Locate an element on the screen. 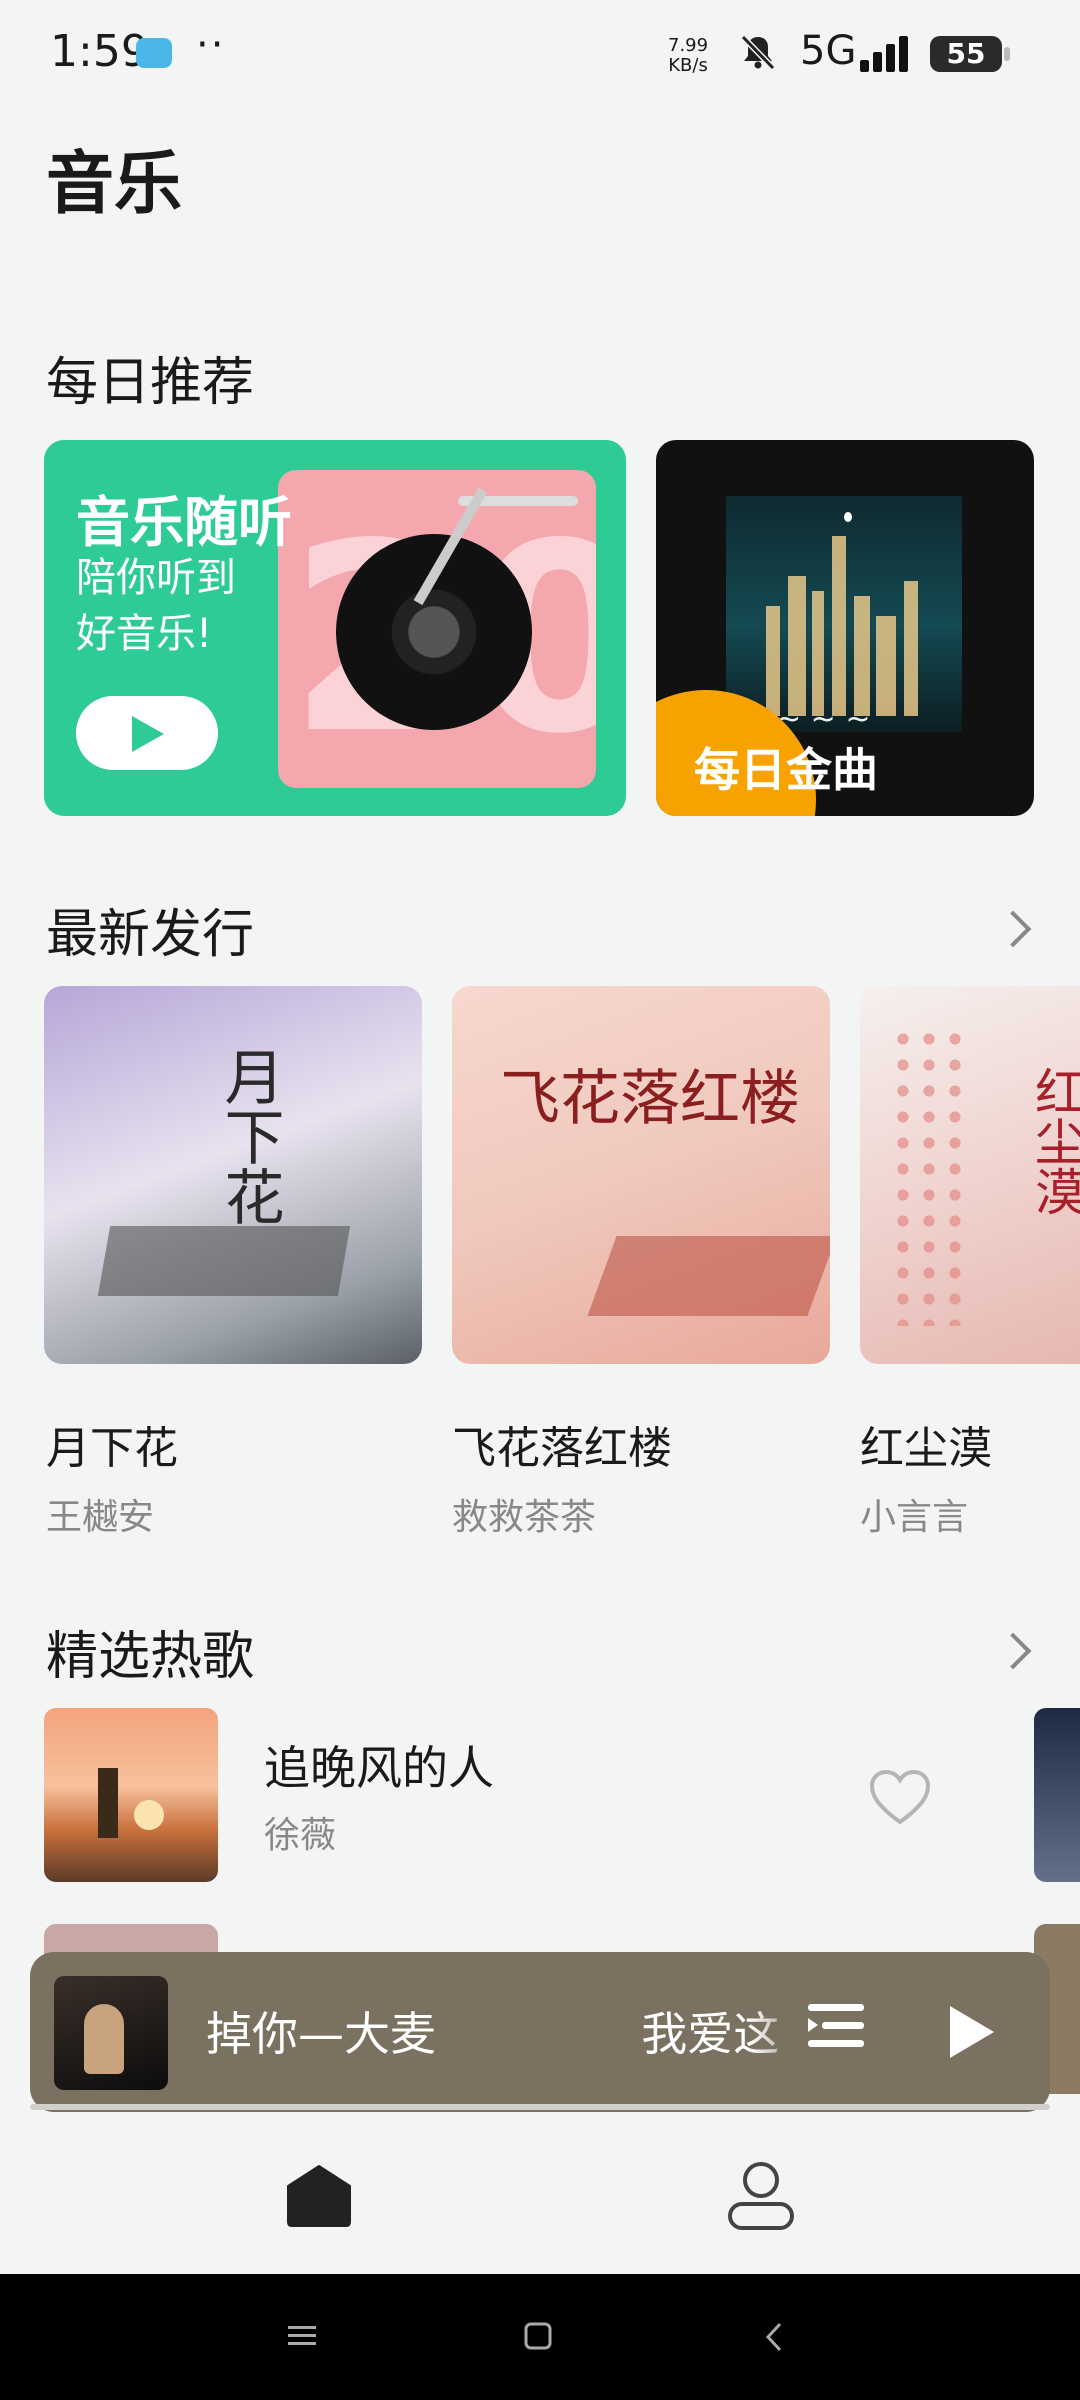 The image size is (1080, 2400). playlist-icon is located at coordinates (838, 2030).